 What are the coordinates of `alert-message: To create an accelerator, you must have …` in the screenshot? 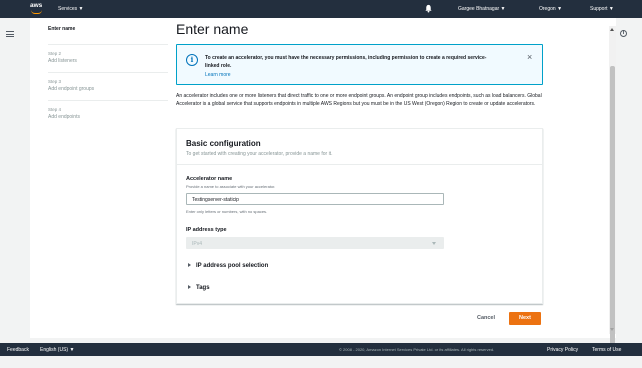 It's located at (346, 62).